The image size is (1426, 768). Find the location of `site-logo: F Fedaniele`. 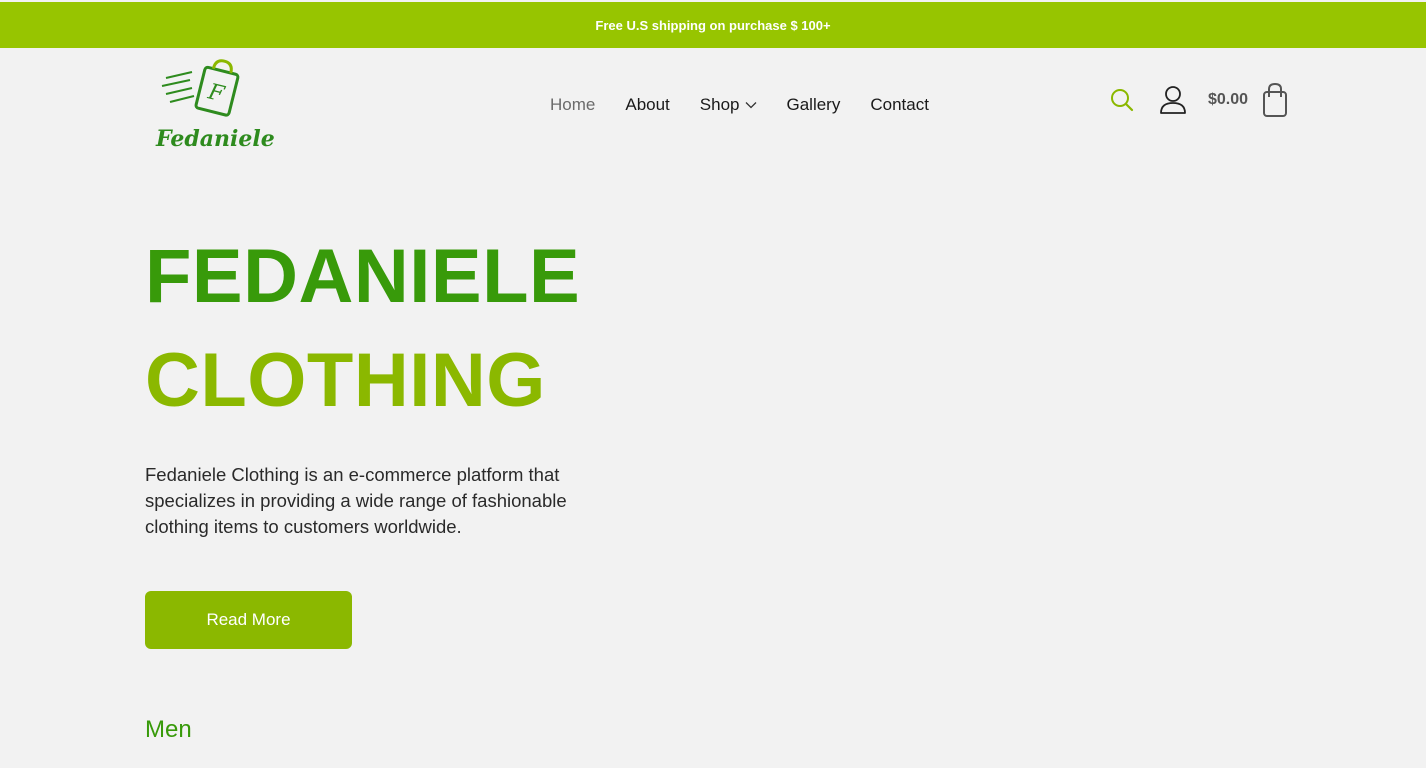

site-logo: F Fedaniele is located at coordinates (212, 106).